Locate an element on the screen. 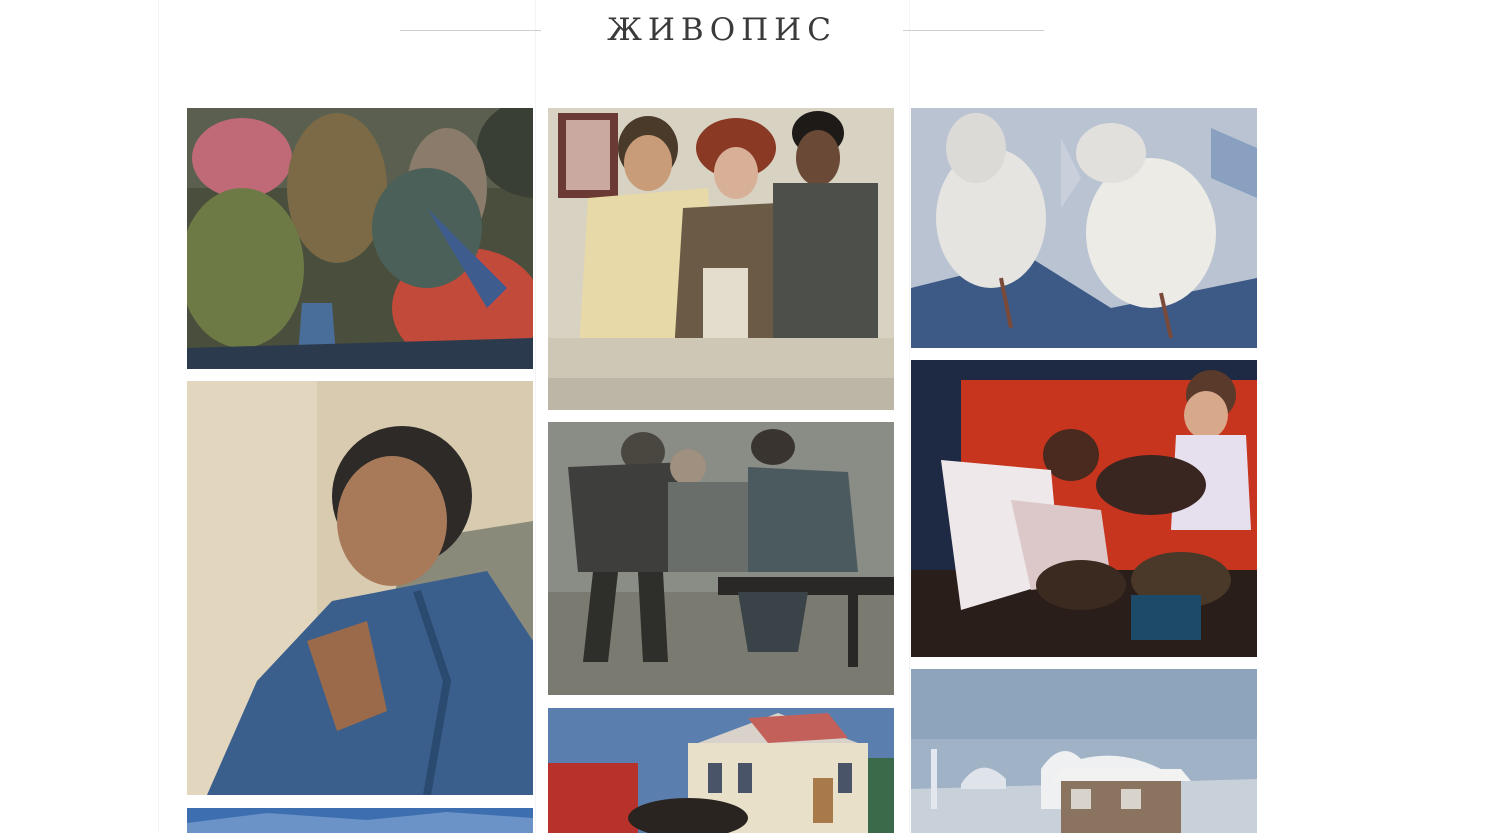 The image size is (1500, 833). painting-blue-landscape is located at coordinates (360, 820).